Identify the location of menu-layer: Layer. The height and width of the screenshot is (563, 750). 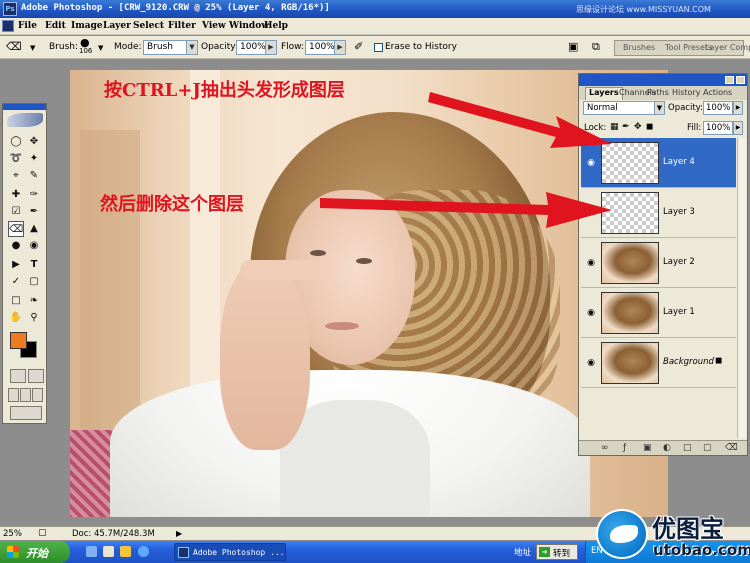
(117, 26).